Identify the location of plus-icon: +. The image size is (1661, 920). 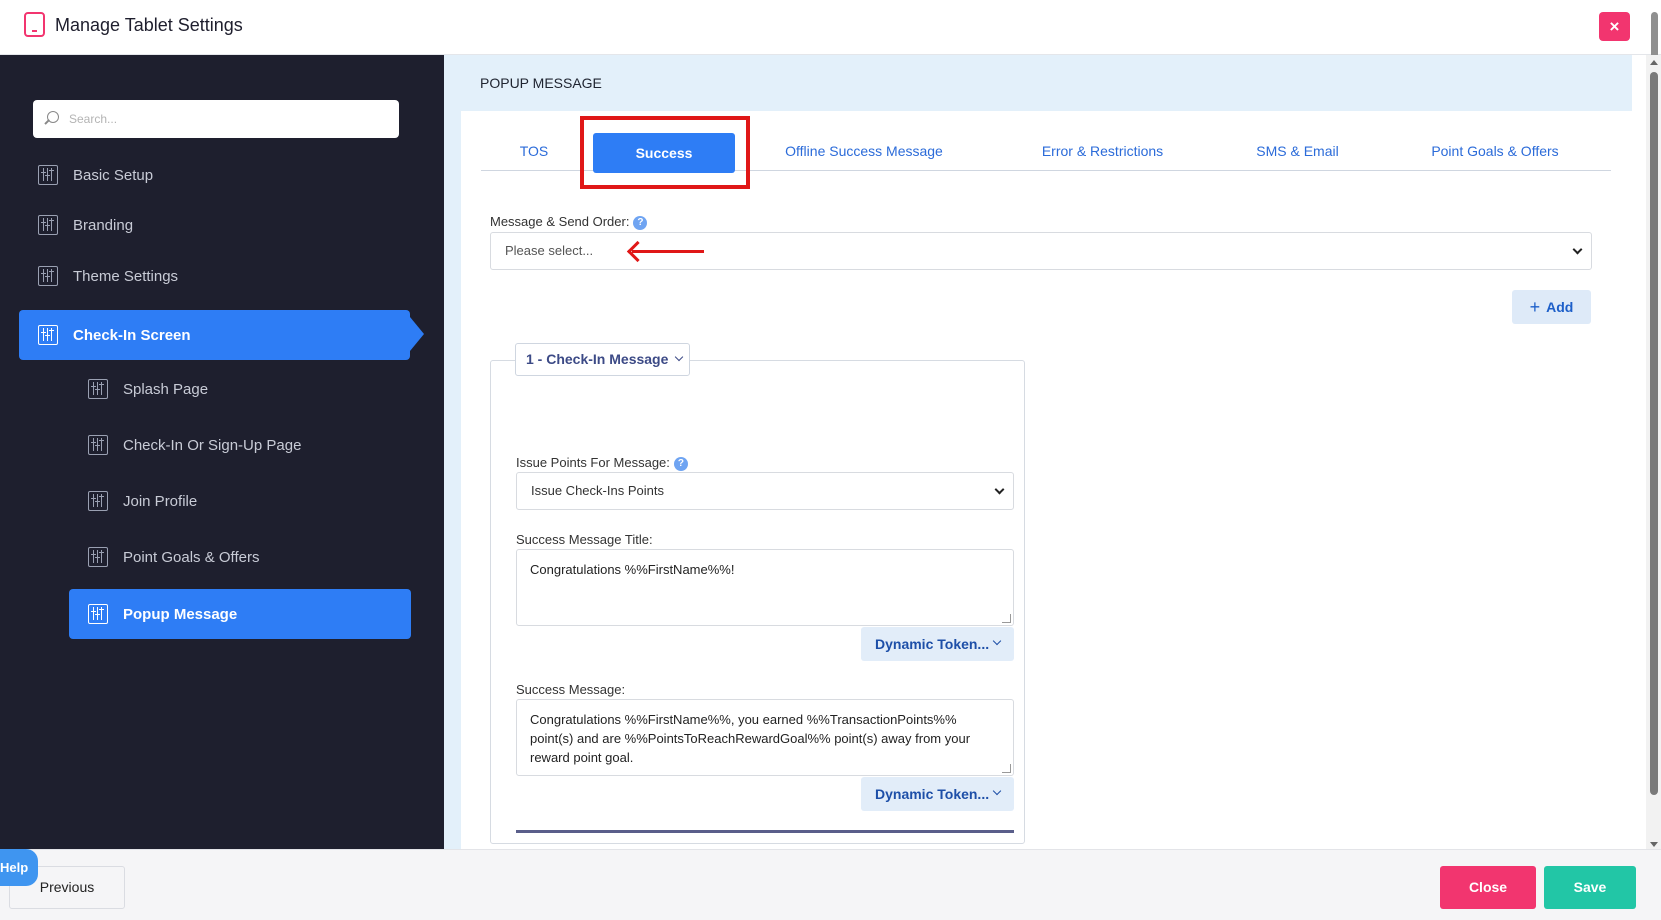
(1535, 307).